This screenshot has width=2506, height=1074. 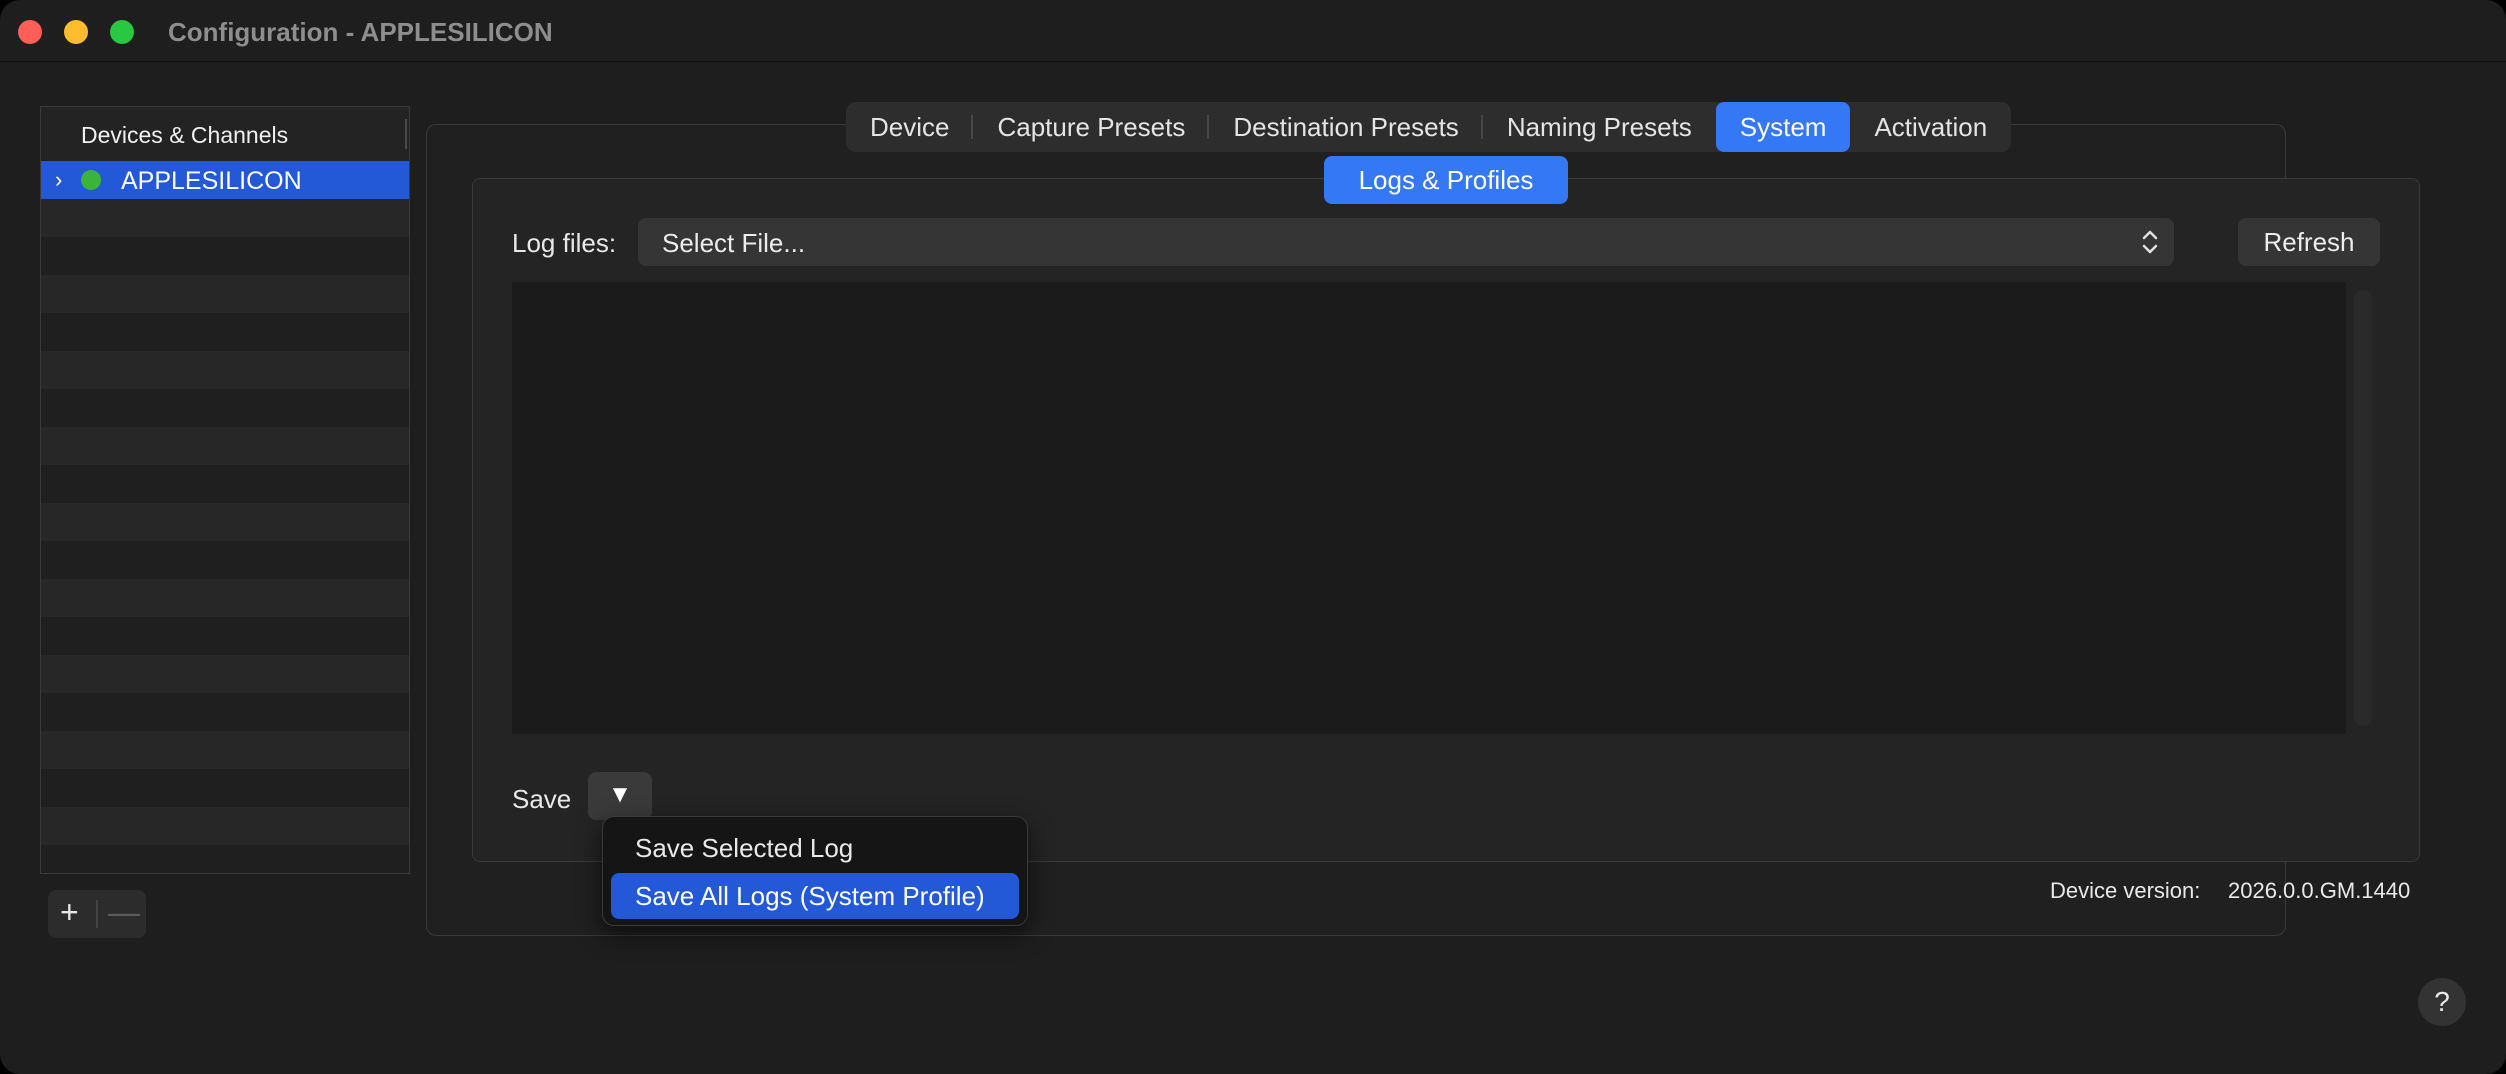 I want to click on sidebar-header: Devices & Channels, so click(x=225, y=134).